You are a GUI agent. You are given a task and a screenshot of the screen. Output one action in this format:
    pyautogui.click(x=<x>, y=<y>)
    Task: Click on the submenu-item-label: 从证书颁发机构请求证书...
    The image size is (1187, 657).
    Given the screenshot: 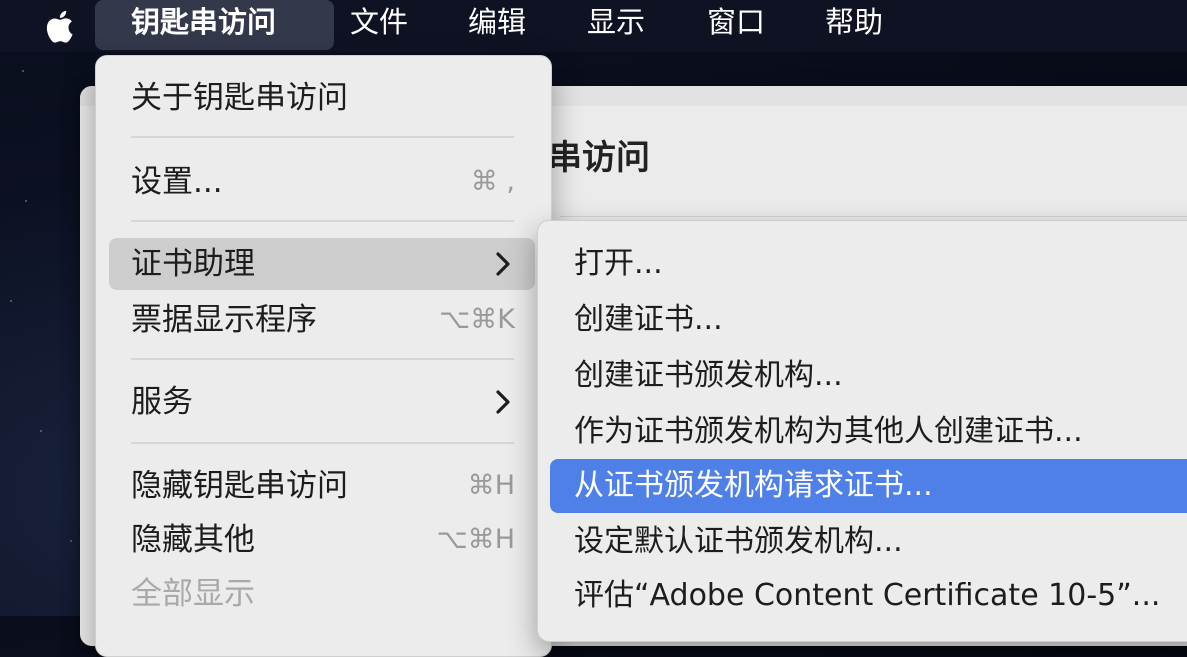 What is the action you would take?
    pyautogui.click(x=753, y=485)
    